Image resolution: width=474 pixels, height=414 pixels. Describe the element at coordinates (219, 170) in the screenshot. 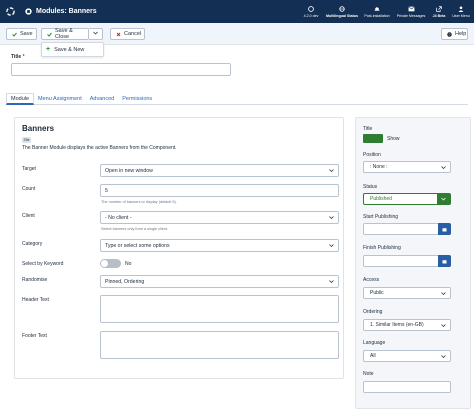

I see `target-select: Open in new window` at that location.